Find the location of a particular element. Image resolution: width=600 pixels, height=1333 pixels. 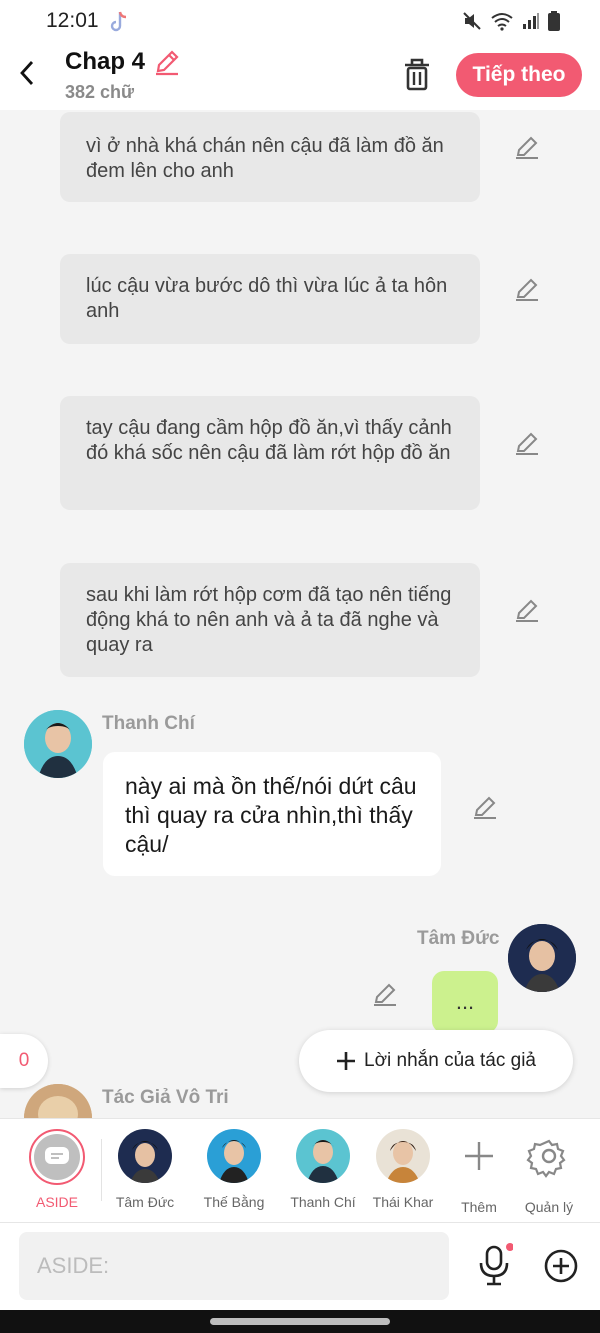

character-aside: ASIDE is located at coordinates (57, 1169).